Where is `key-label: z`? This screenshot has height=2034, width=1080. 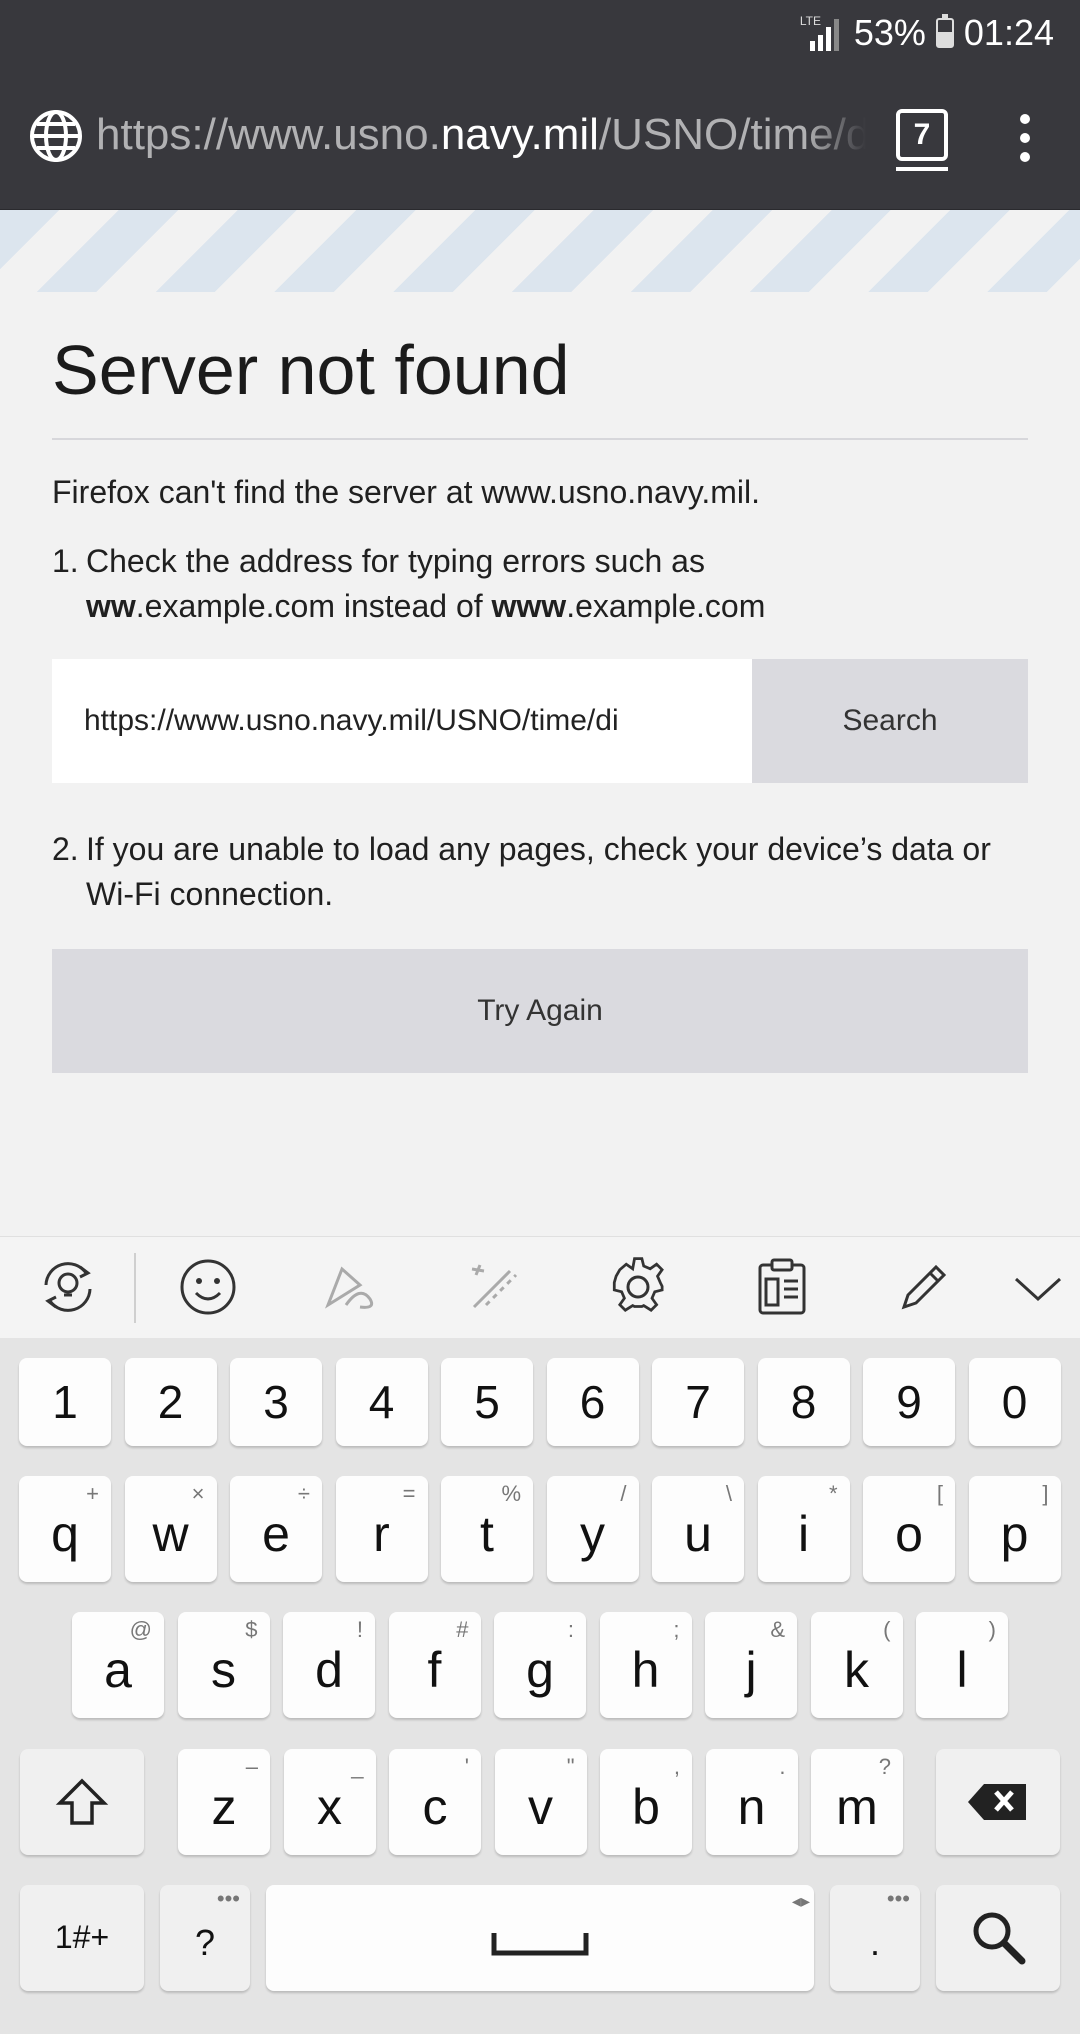 key-label: z is located at coordinates (224, 1807).